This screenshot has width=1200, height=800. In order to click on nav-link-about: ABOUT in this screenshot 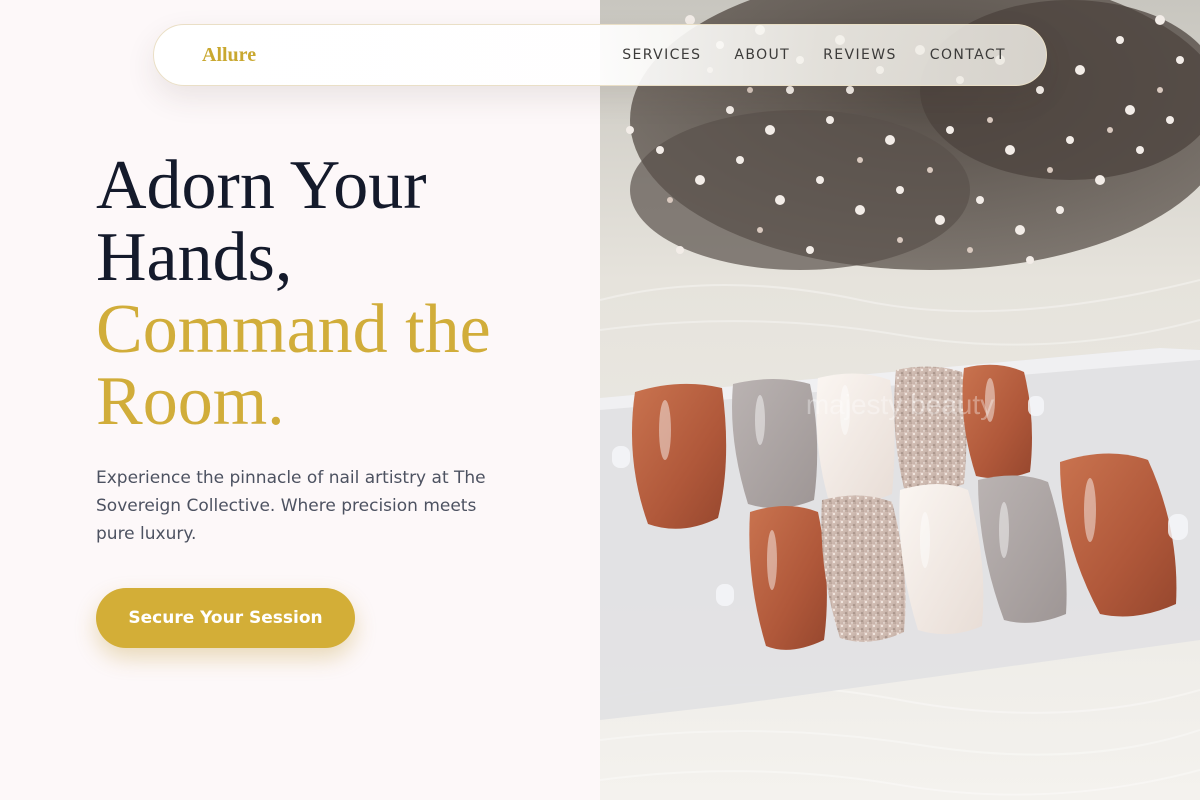, I will do `click(762, 55)`.